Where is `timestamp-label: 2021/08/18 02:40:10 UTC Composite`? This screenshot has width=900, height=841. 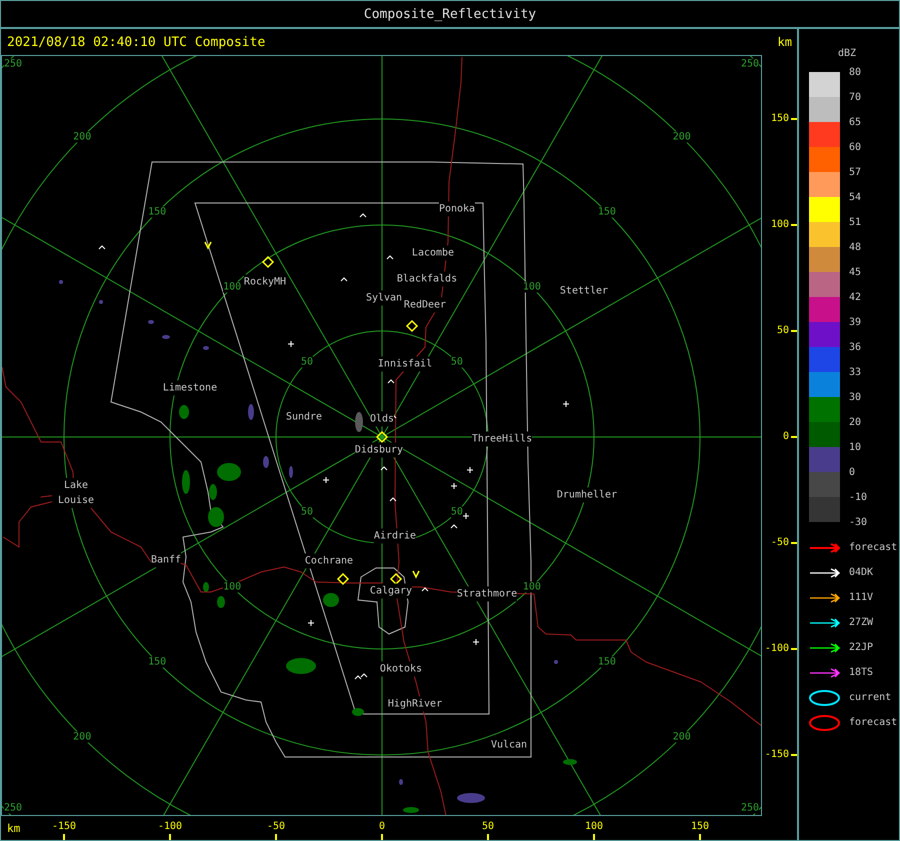
timestamp-label: 2021/08/18 02:40:10 UTC Composite is located at coordinates (136, 42).